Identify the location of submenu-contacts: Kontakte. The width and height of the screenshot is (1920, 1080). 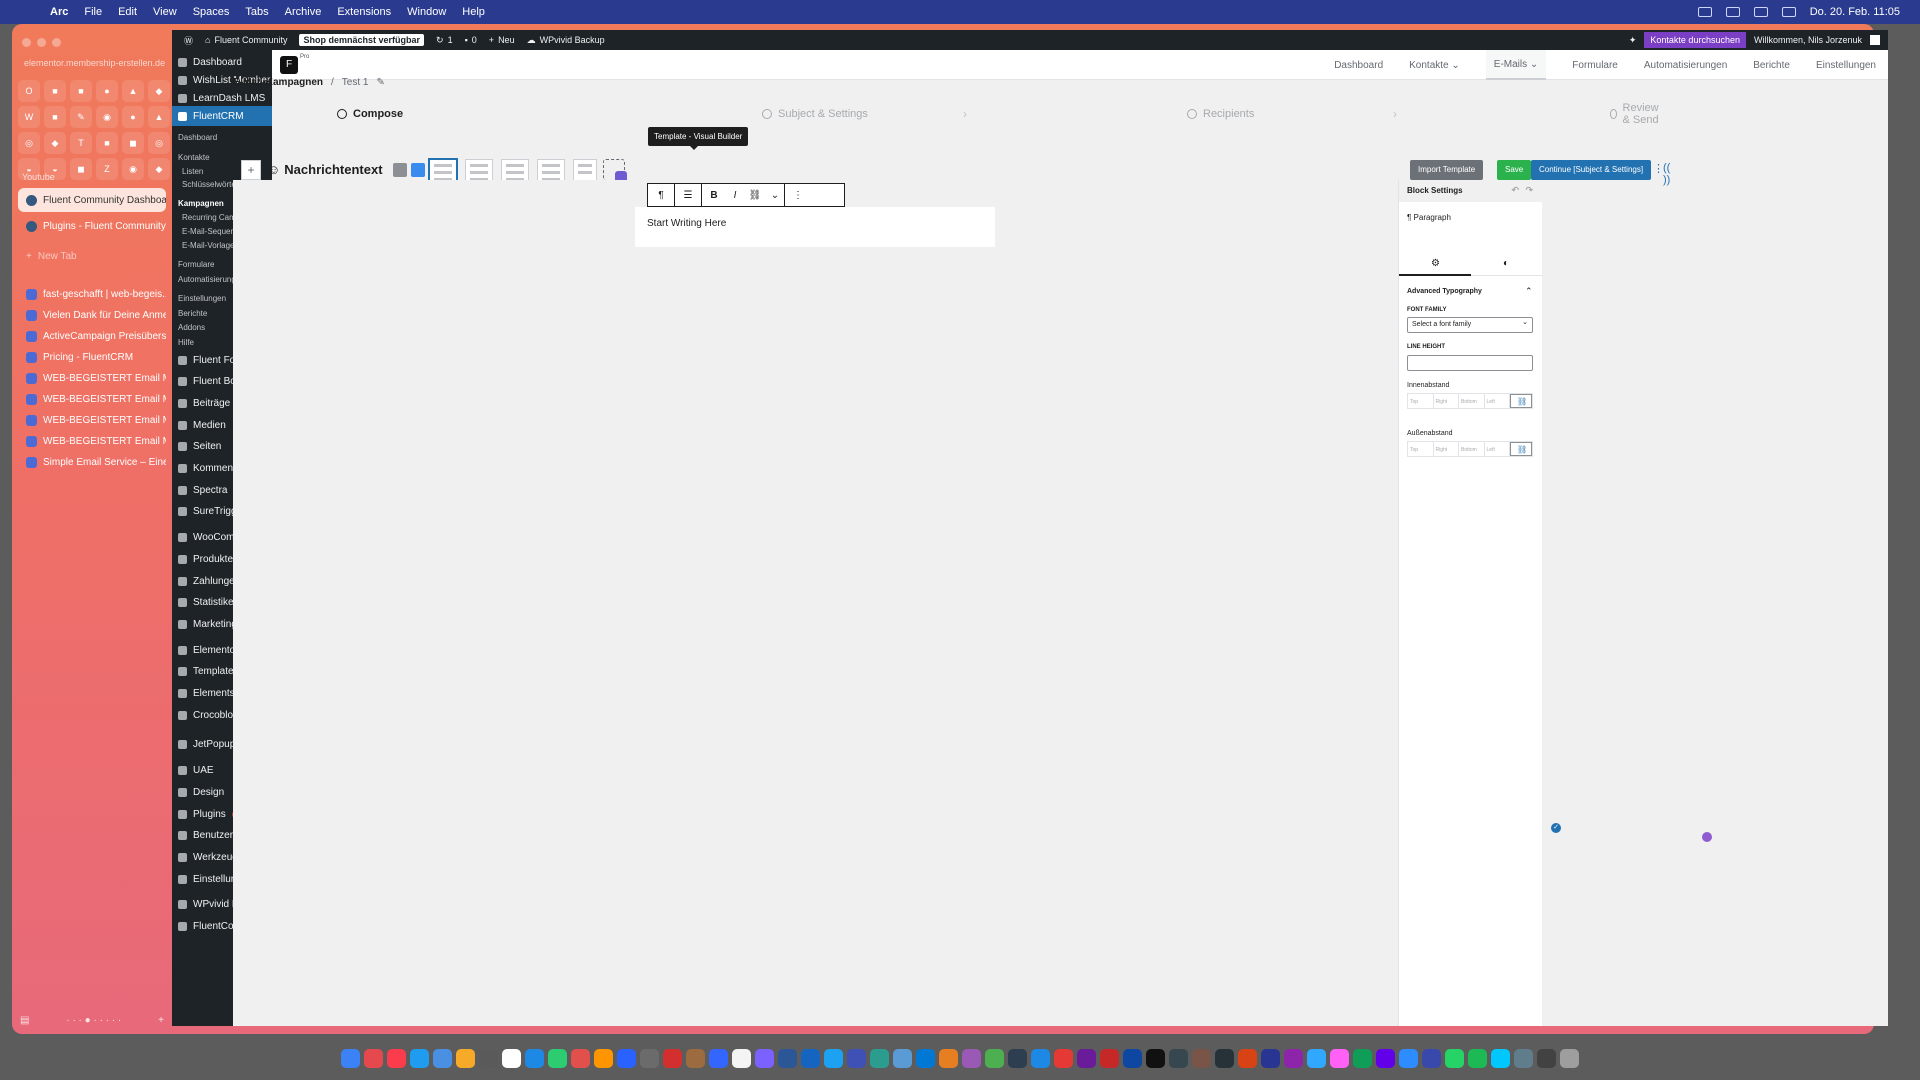
(194, 157).